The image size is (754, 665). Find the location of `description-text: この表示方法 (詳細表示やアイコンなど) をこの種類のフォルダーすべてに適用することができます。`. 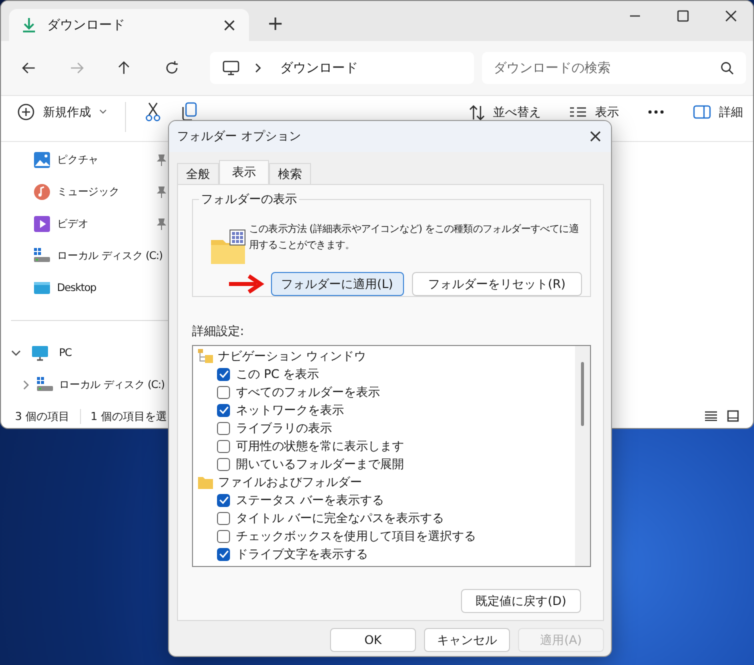

description-text: この表示方法 (詳細表示やアイコンなど) をこの種類のフォルダーすべてに適用することができます。 is located at coordinates (414, 237).